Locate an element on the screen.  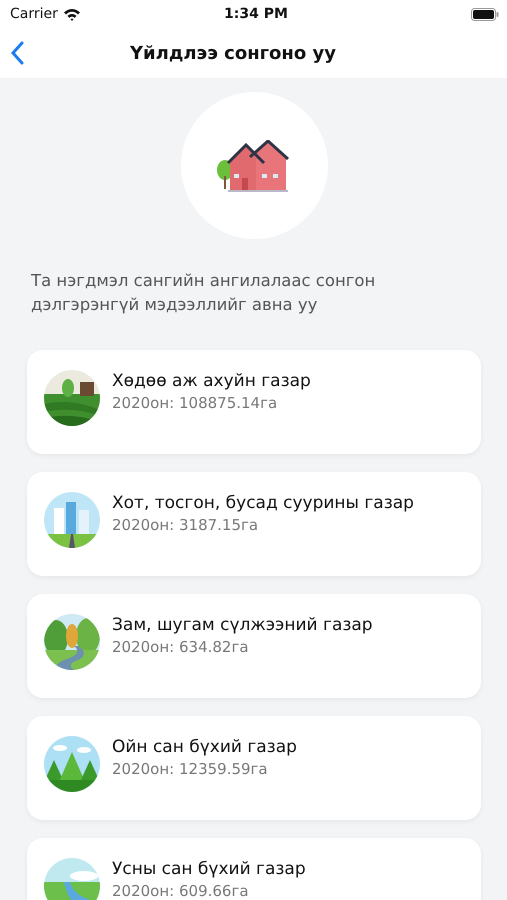
category-card: Ойн сан бүхий газар 2020он: 12359.59га is located at coordinates (254, 768).